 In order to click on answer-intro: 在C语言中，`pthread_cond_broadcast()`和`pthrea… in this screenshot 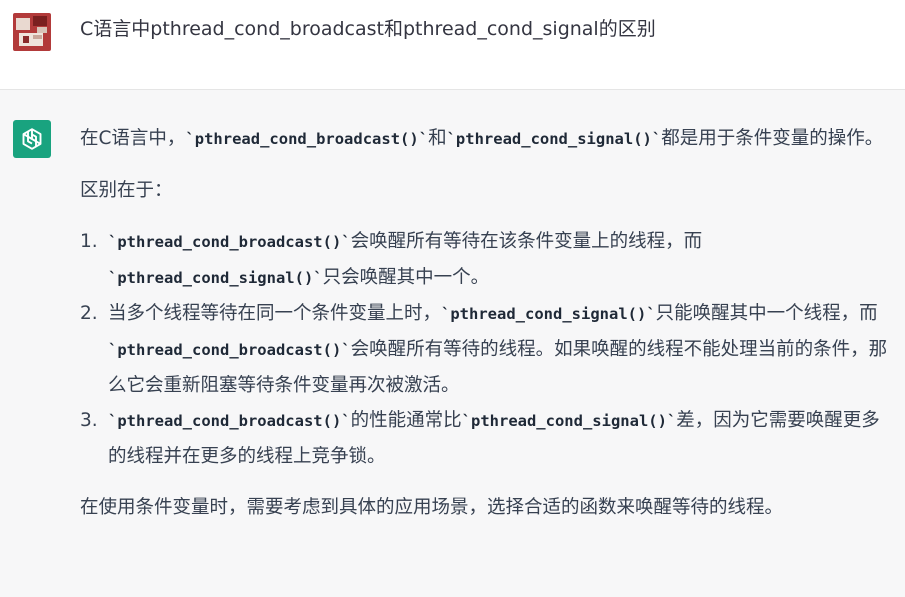, I will do `click(487, 139)`.